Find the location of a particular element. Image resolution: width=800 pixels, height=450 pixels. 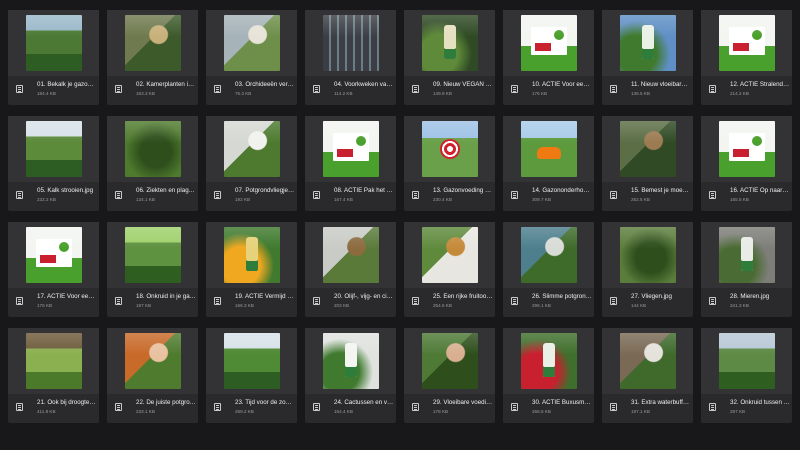

file-meta: 03. Orchideeën verzor... 76.3 KB is located at coordinates (251, 90).